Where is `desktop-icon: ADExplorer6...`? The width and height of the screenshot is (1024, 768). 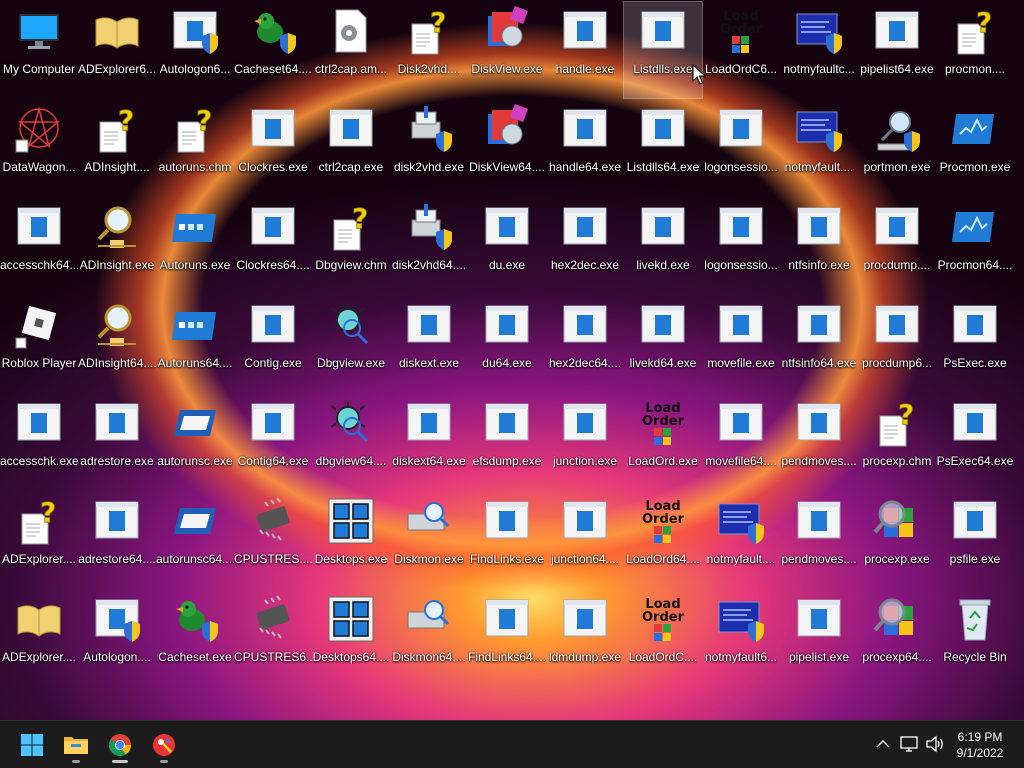
desktop-icon: ADExplorer6... is located at coordinates (117, 50).